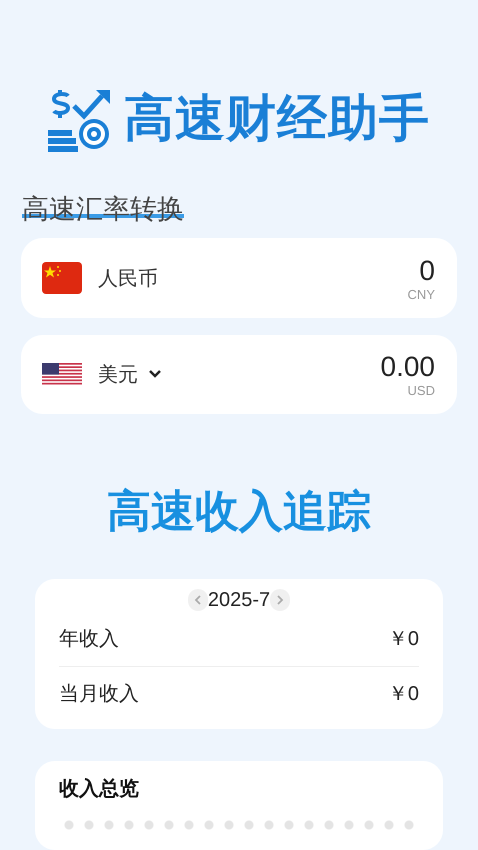 Image resolution: width=478 pixels, height=850 pixels. What do you see at coordinates (421, 390) in the screenshot?
I see `currency-code: USD` at bounding box center [421, 390].